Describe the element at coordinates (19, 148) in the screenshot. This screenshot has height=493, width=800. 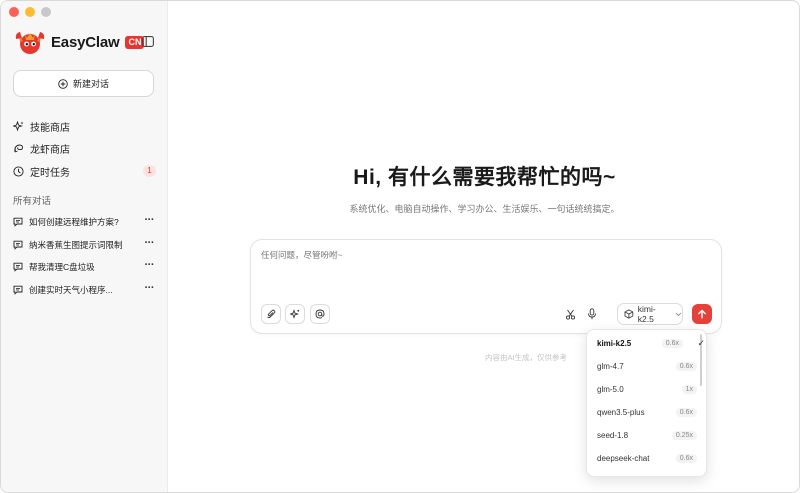
I see `shrimp-icon` at that location.